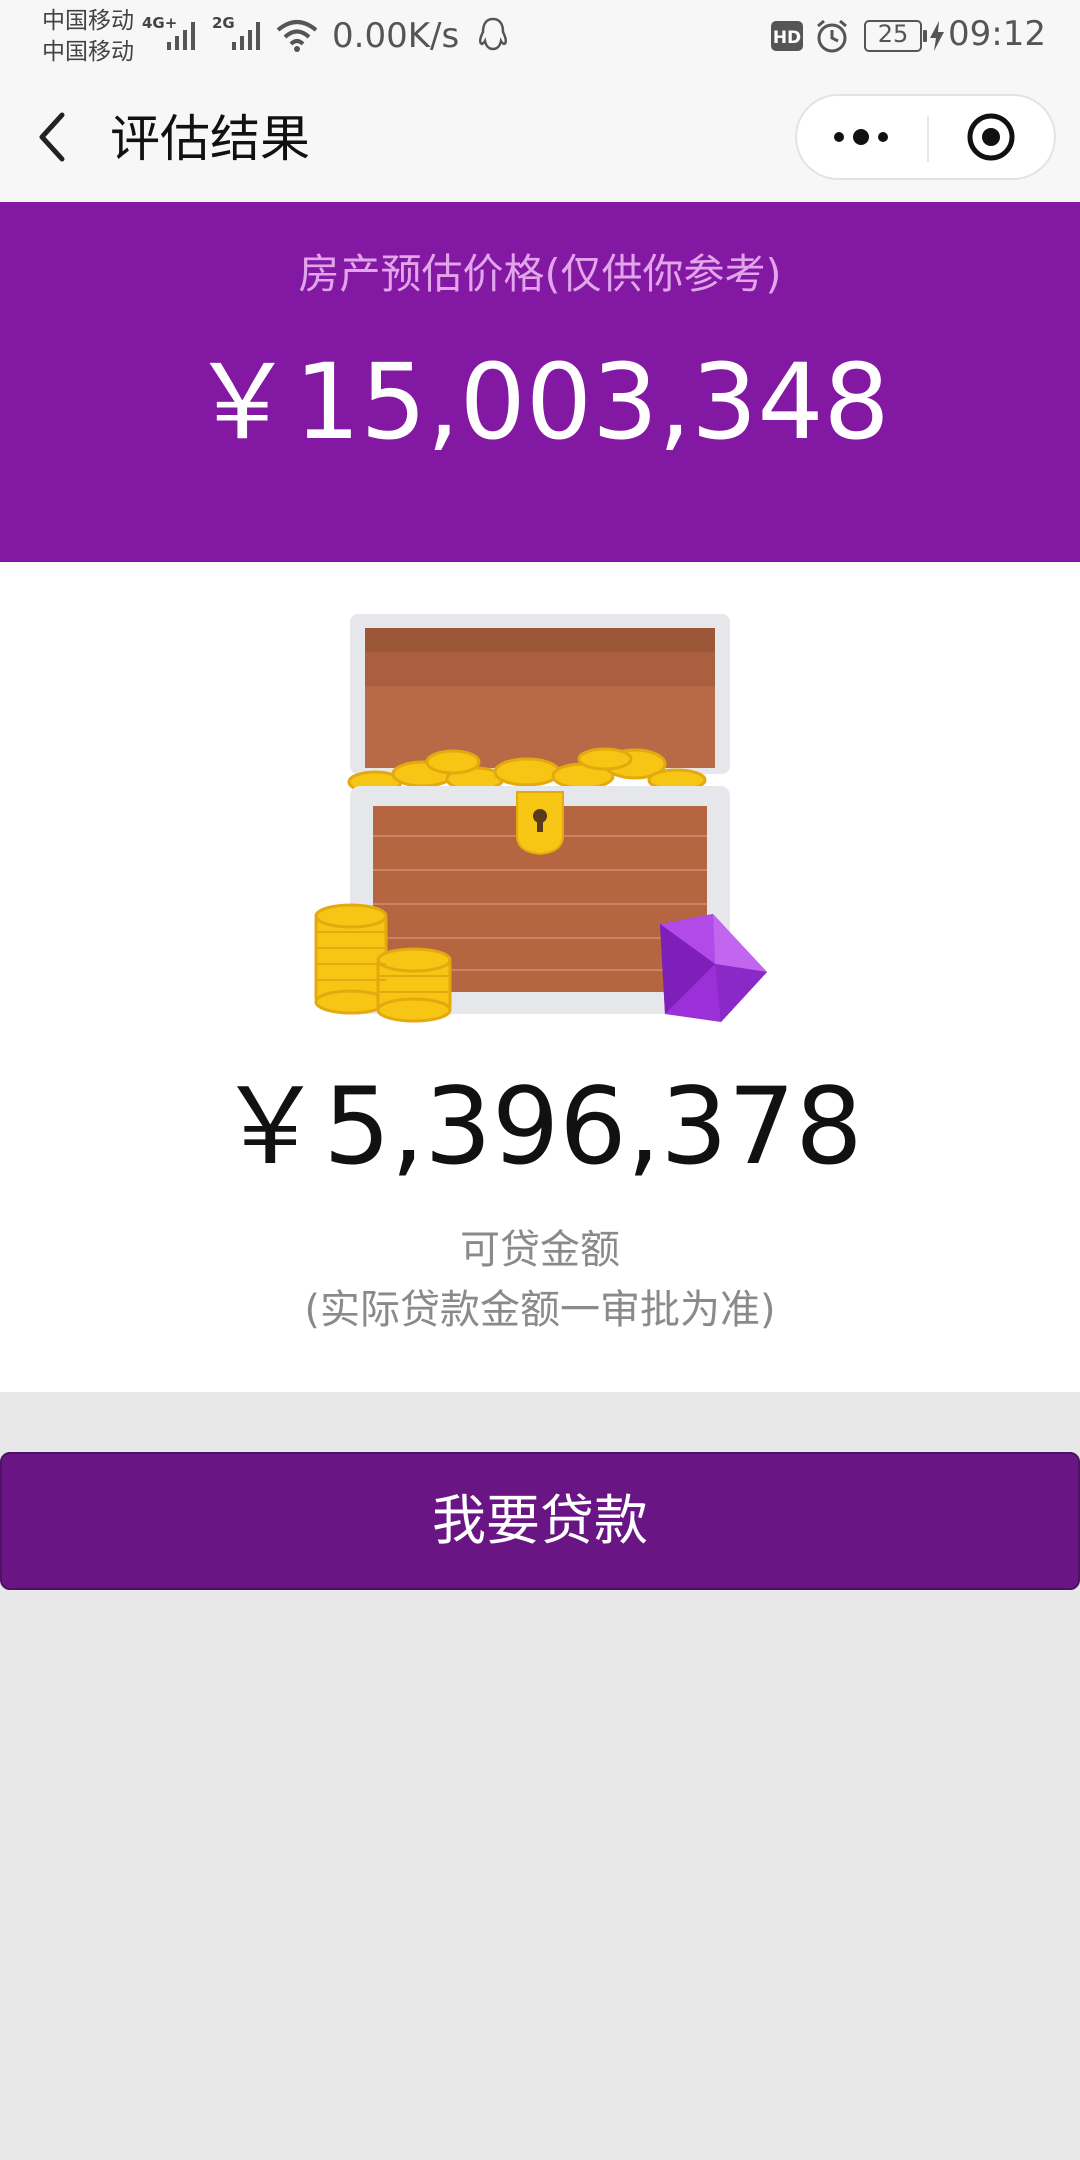  Describe the element at coordinates (52, 137) in the screenshot. I see `chevron-left-icon` at that location.